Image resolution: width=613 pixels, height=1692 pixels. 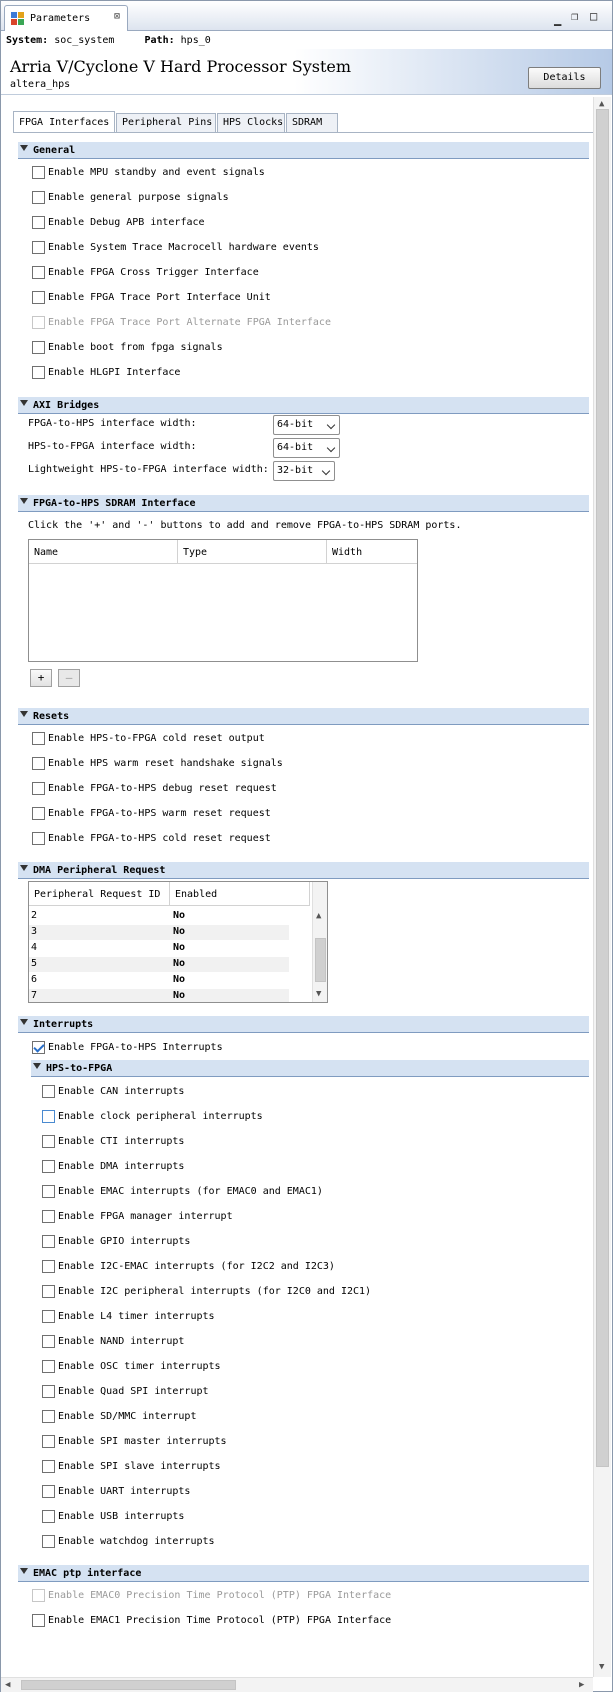 I want to click on section-sdram-interface: FPGA-to-HPS SDRAM Interface, so click(x=303, y=503).